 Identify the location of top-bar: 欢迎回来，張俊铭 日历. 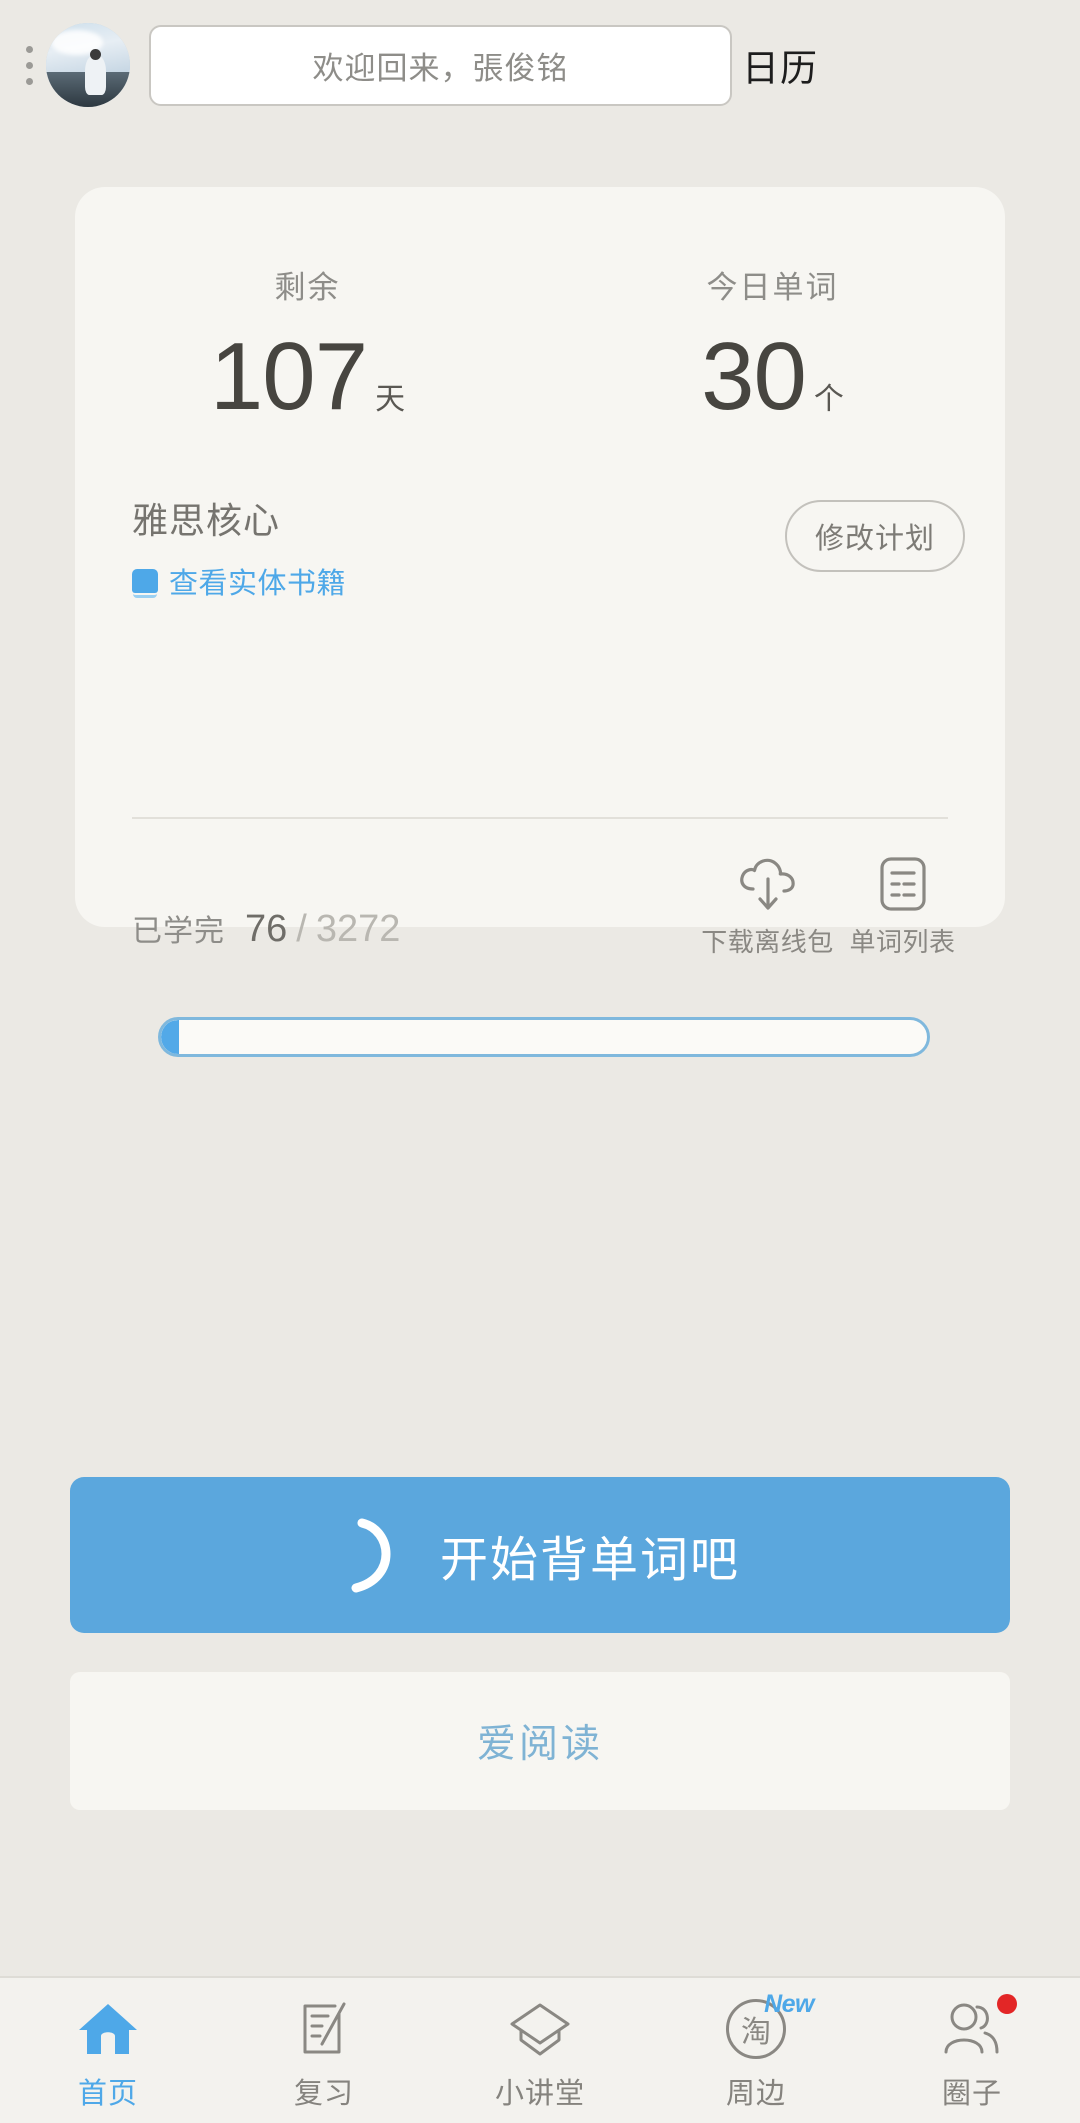
(540, 65).